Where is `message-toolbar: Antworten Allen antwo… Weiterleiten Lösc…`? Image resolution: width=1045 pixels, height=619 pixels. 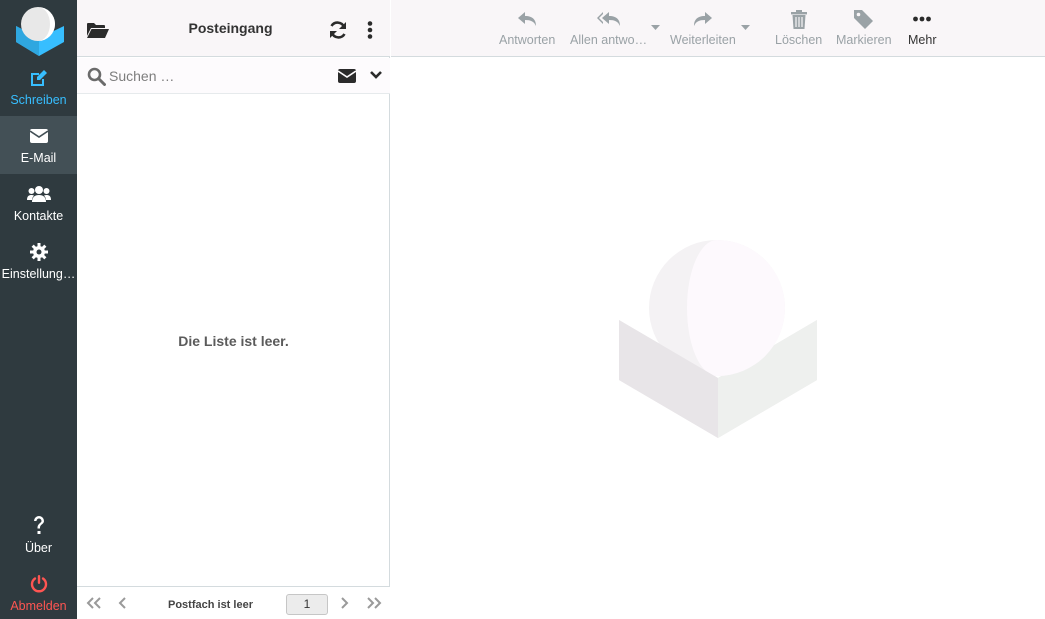 message-toolbar: Antworten Allen antwo… Weiterleiten Lösc… is located at coordinates (718, 28).